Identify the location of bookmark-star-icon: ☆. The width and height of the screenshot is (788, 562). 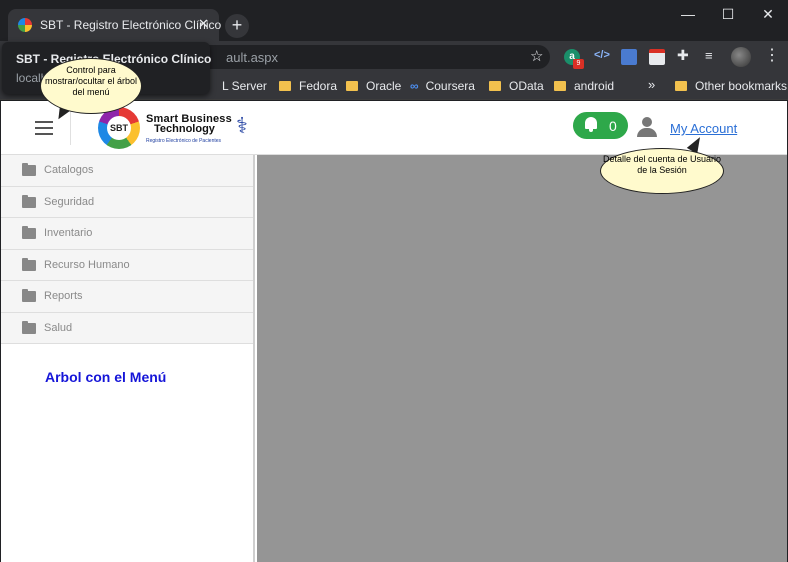
(536, 56).